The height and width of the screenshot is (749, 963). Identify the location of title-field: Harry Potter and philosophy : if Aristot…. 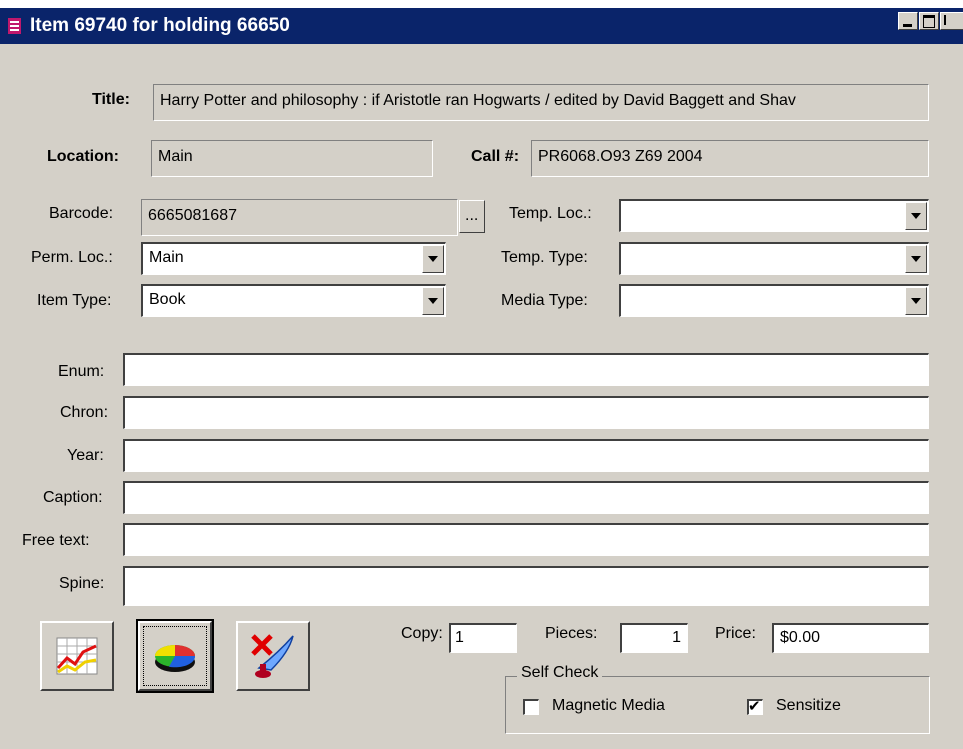
(541, 102).